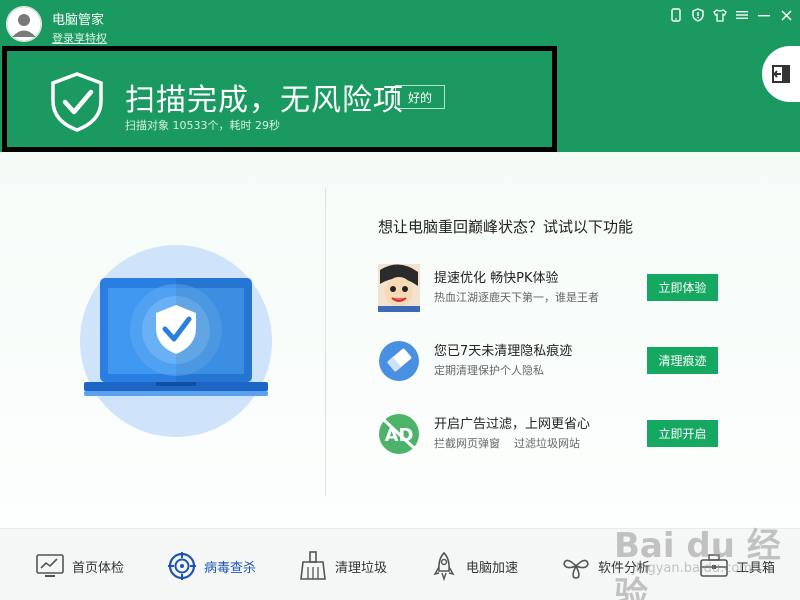 This screenshot has width=800, height=600. Describe the element at coordinates (731, 15) in the screenshot. I see `window-controls` at that location.